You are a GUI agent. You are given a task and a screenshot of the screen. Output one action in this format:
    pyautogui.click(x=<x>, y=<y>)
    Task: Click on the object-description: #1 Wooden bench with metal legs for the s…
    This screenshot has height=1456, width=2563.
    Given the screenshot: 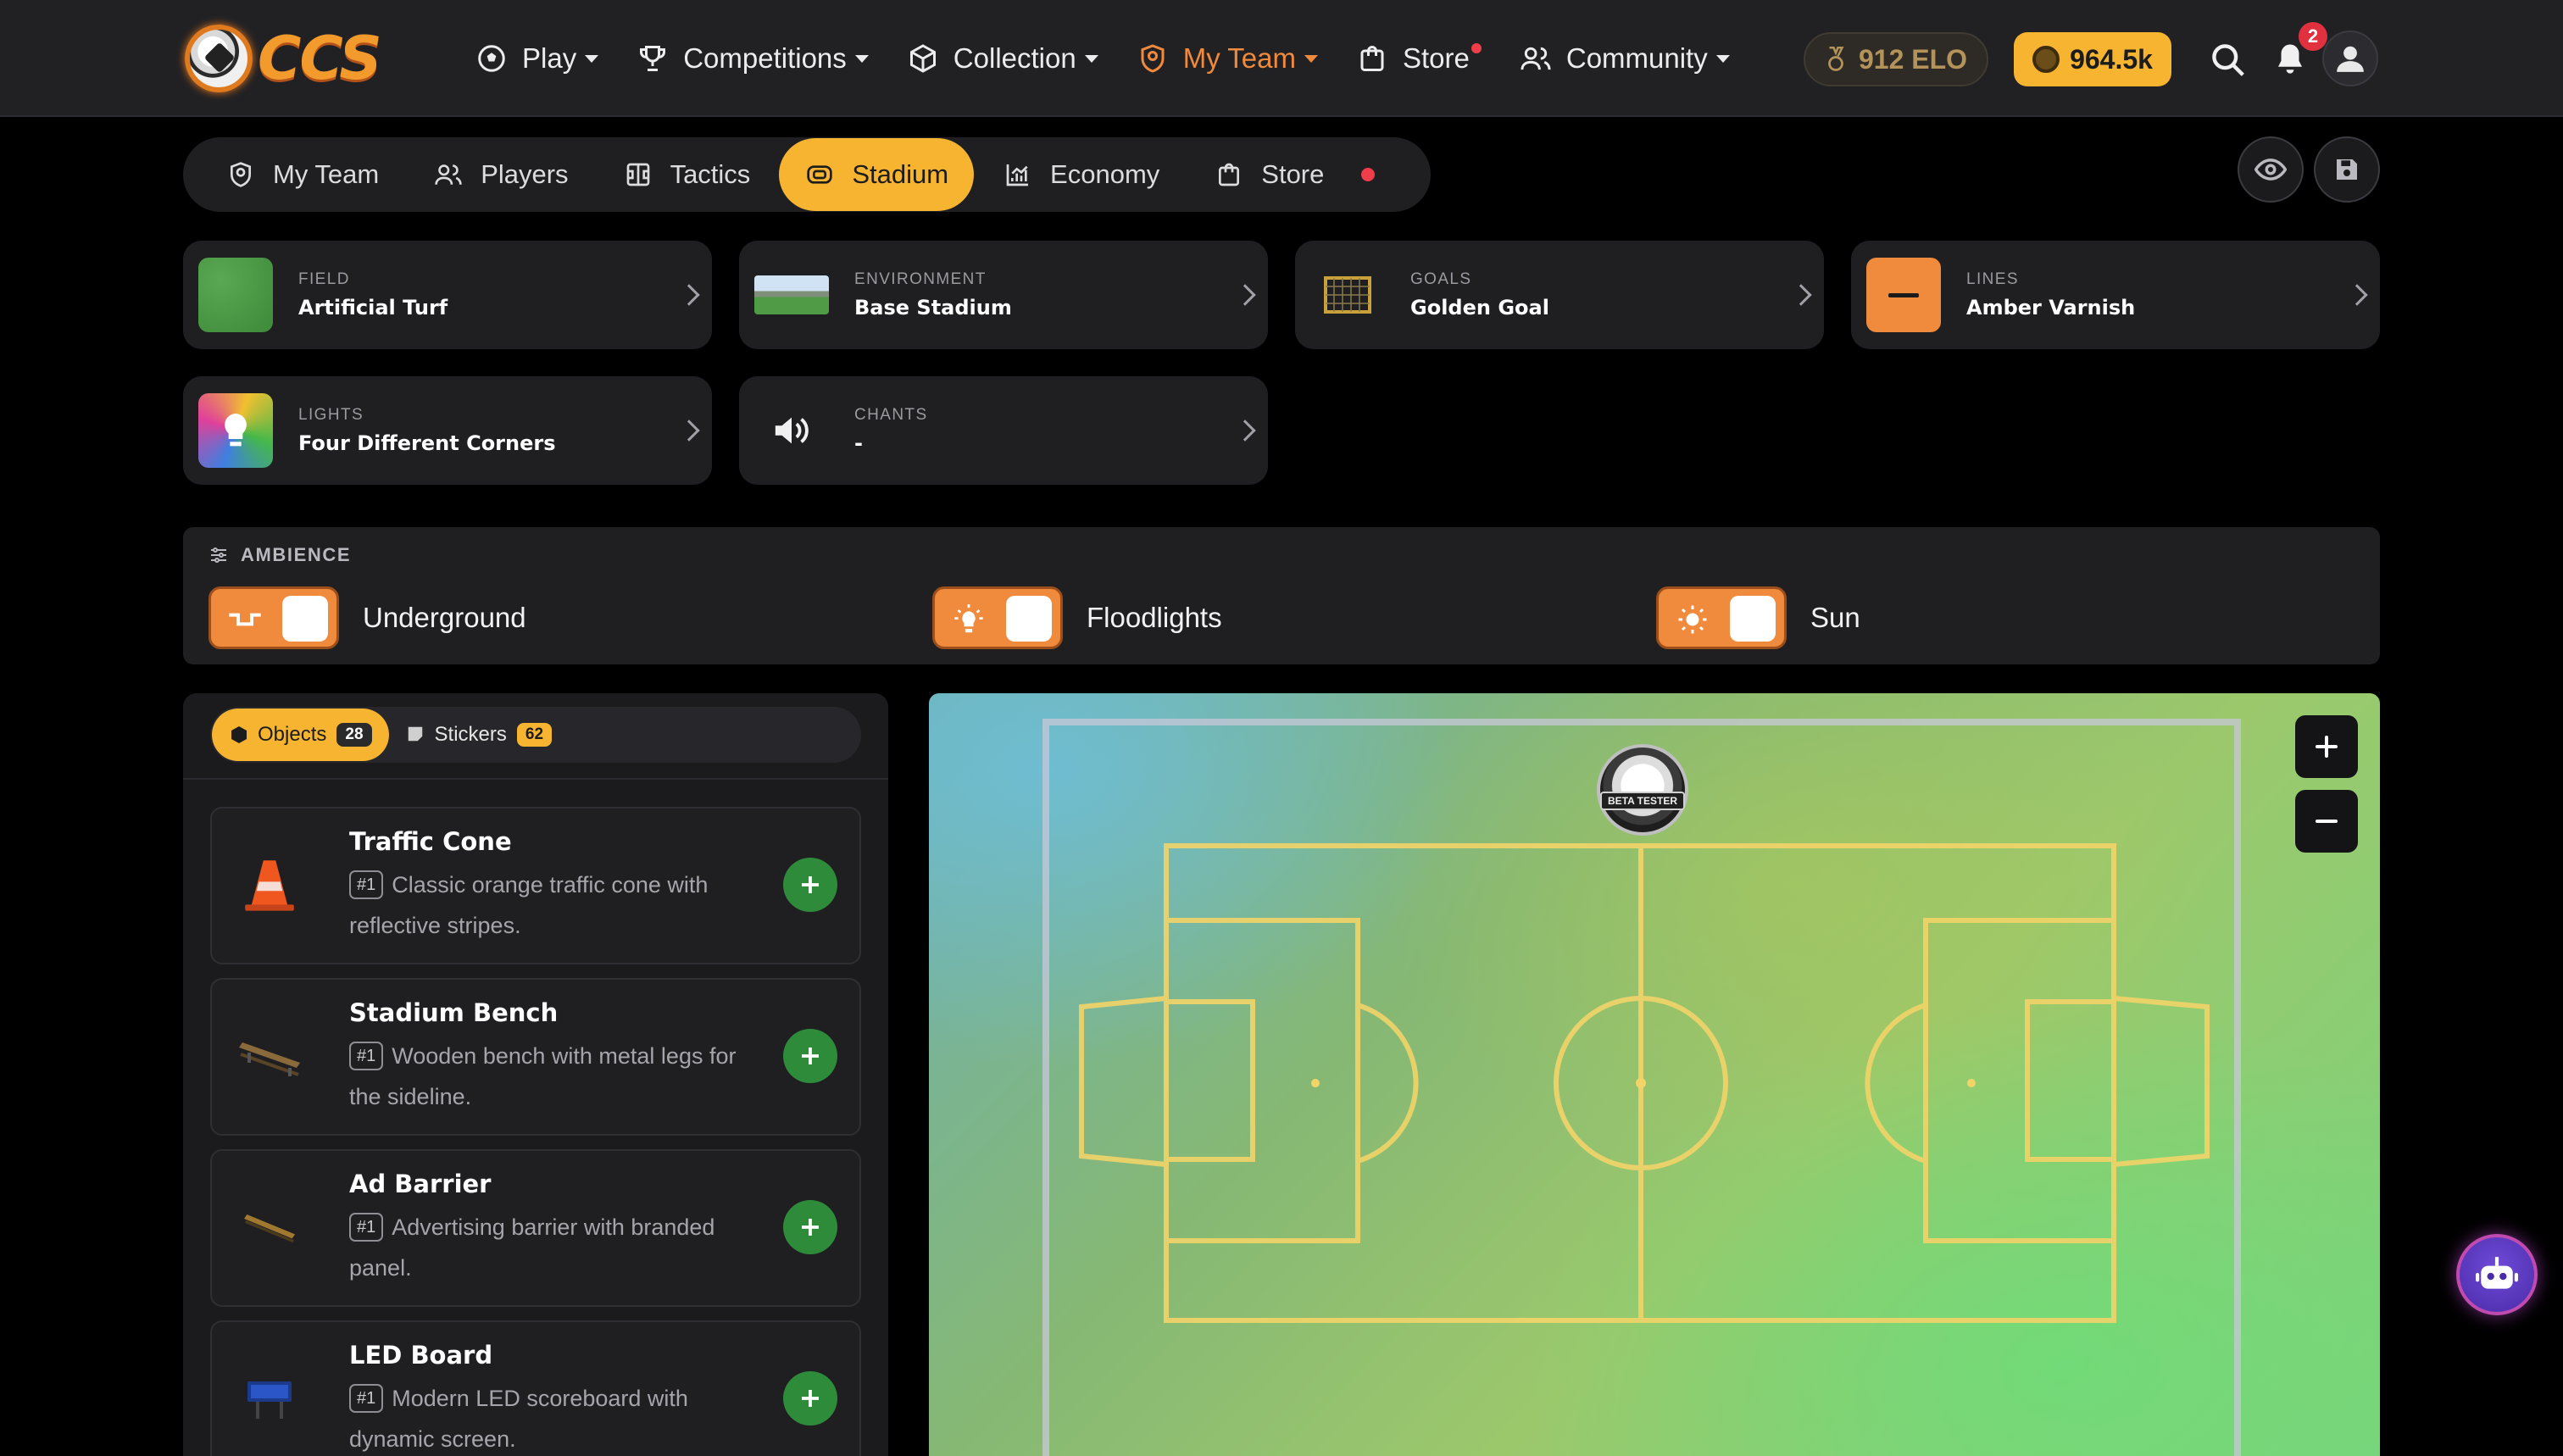 What is the action you would take?
    pyautogui.click(x=561, y=1077)
    